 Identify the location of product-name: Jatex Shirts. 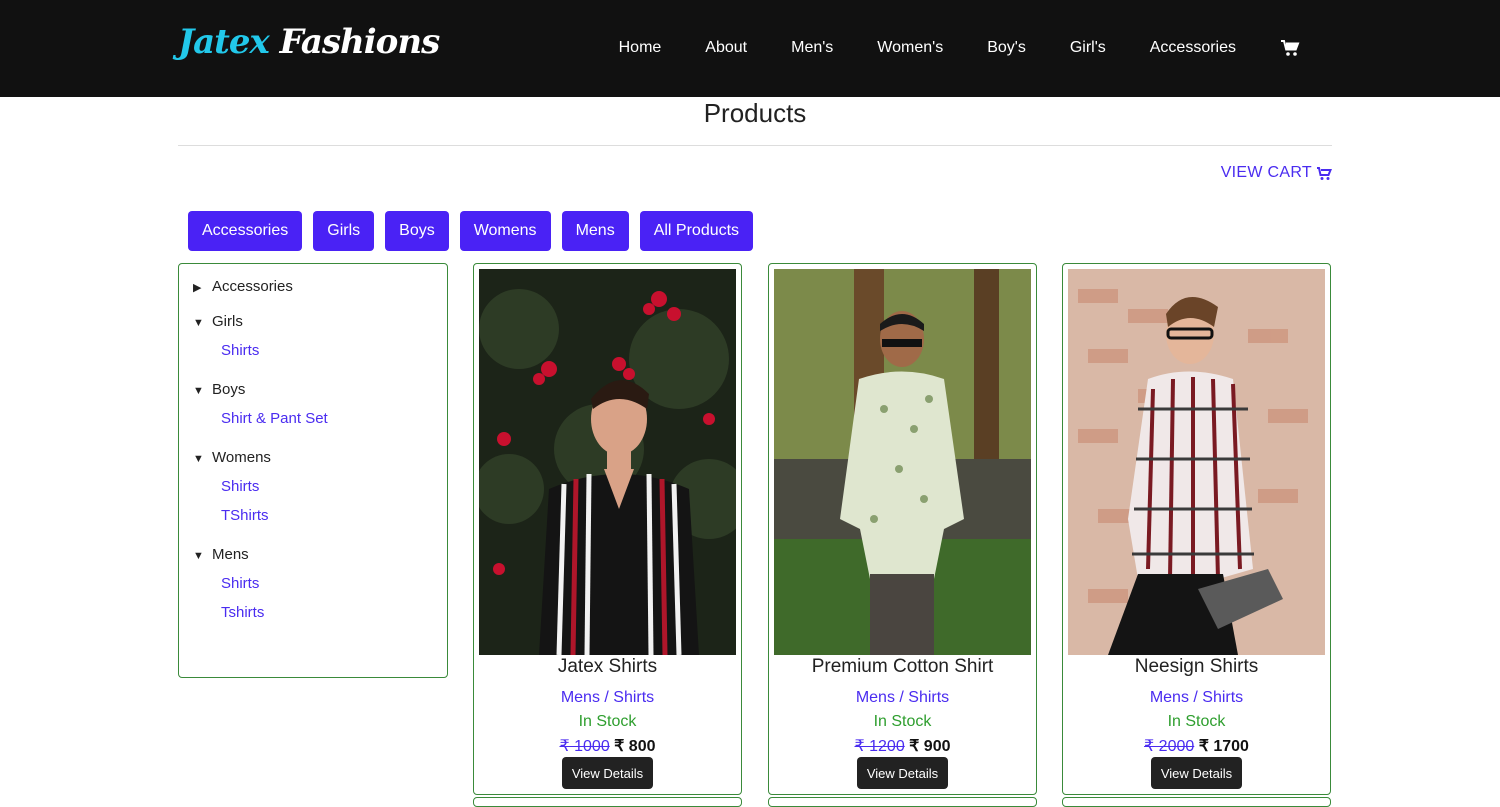
(607, 667).